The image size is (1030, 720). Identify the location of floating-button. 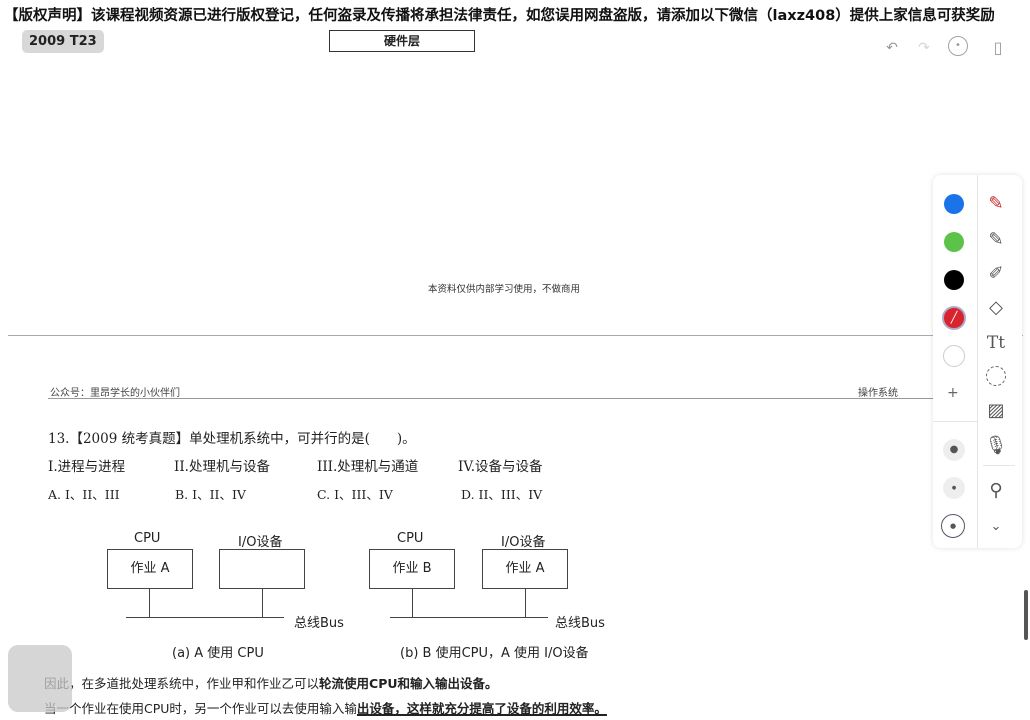
(40, 678).